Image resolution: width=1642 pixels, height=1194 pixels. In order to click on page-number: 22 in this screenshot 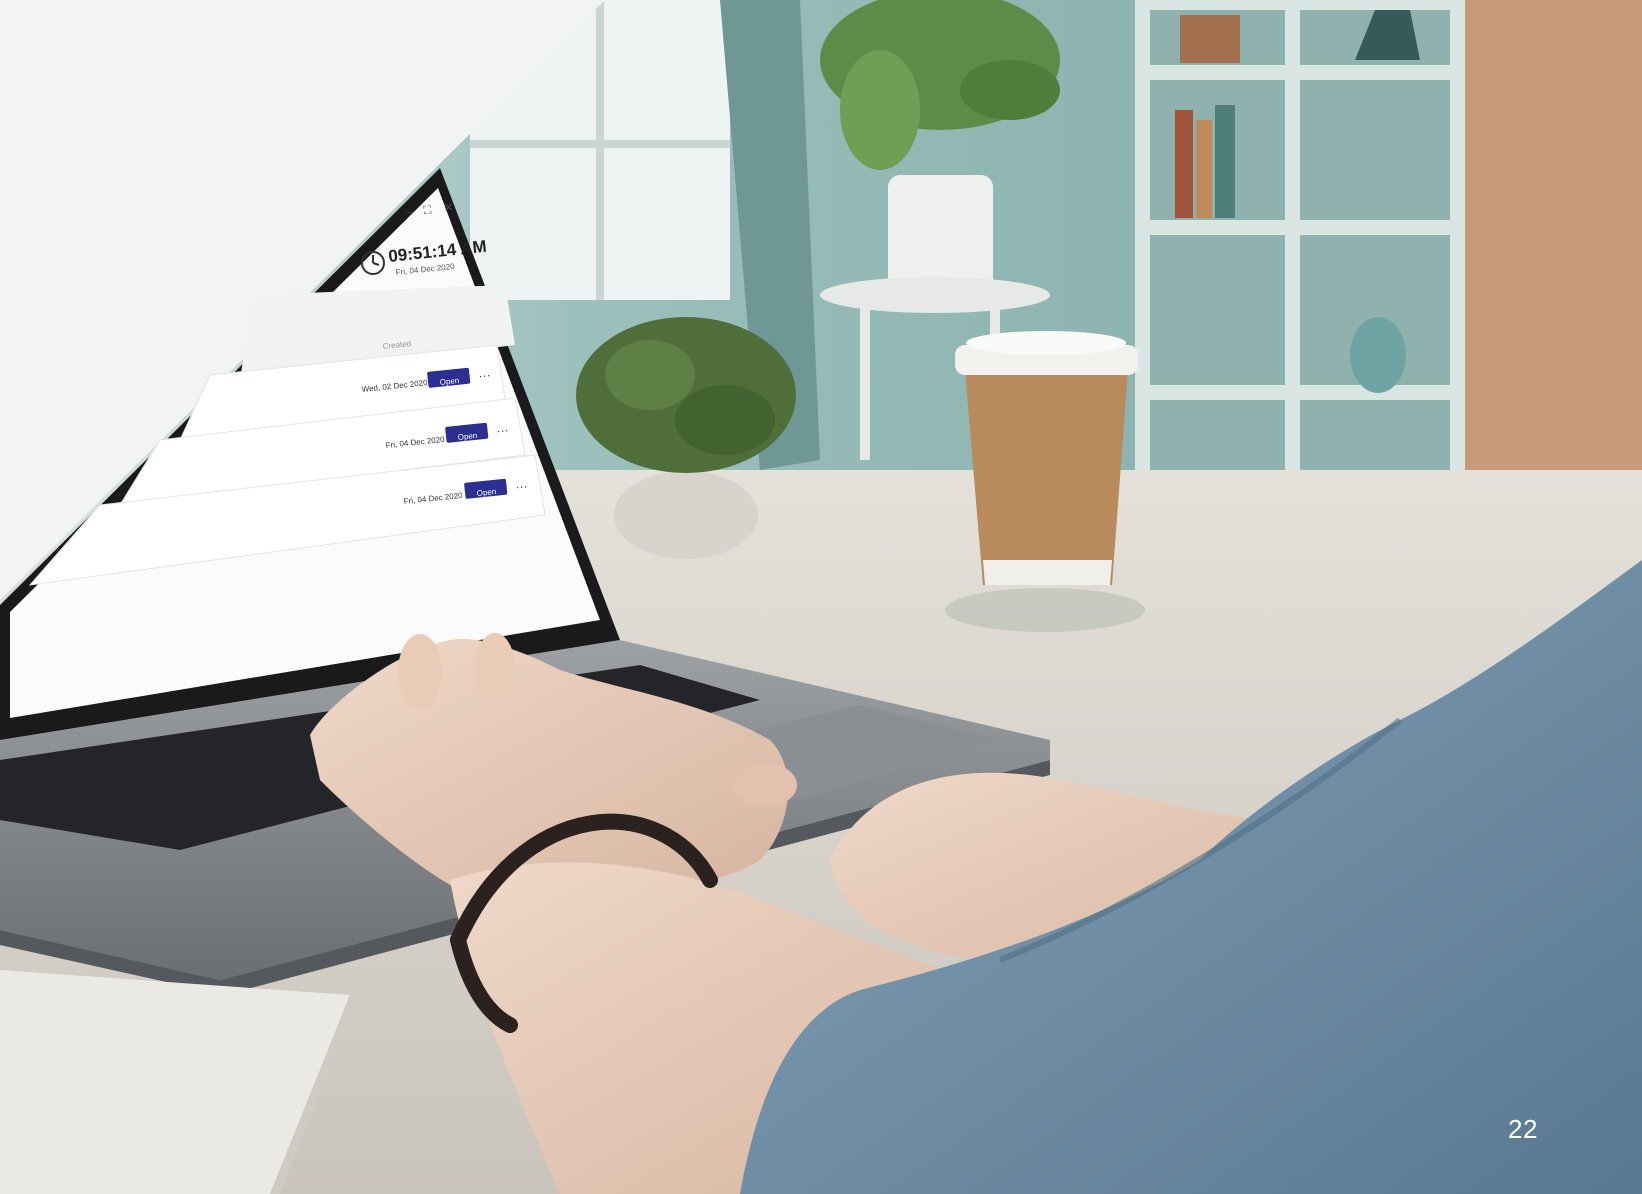, I will do `click(1523, 1129)`.